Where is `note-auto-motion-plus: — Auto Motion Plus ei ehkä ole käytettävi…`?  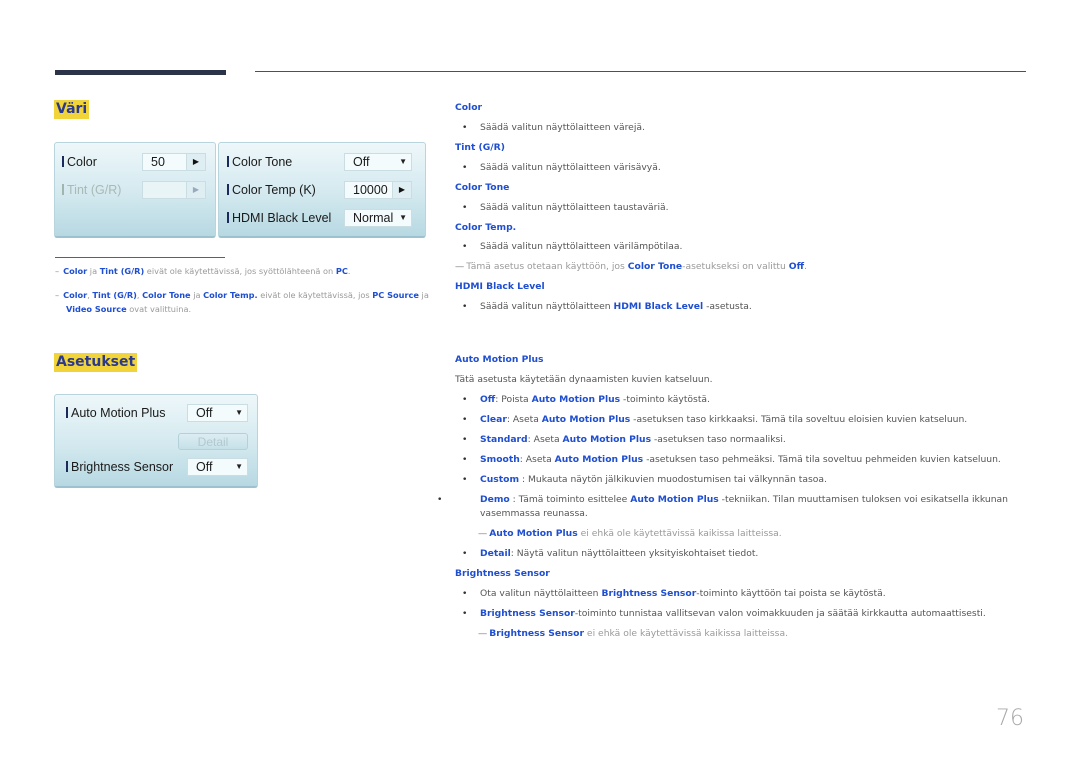
note-auto-motion-plus: — Auto Motion Plus ei ehkä ole käytettävi… is located at coordinates (630, 533).